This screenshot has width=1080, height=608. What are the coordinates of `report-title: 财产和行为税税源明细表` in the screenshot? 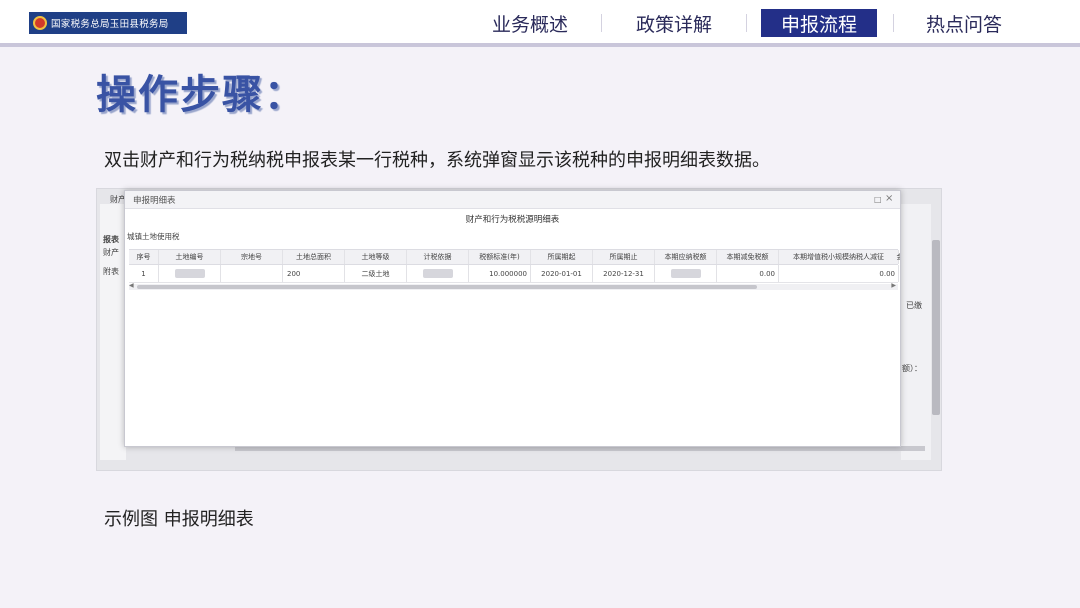 It's located at (512, 220).